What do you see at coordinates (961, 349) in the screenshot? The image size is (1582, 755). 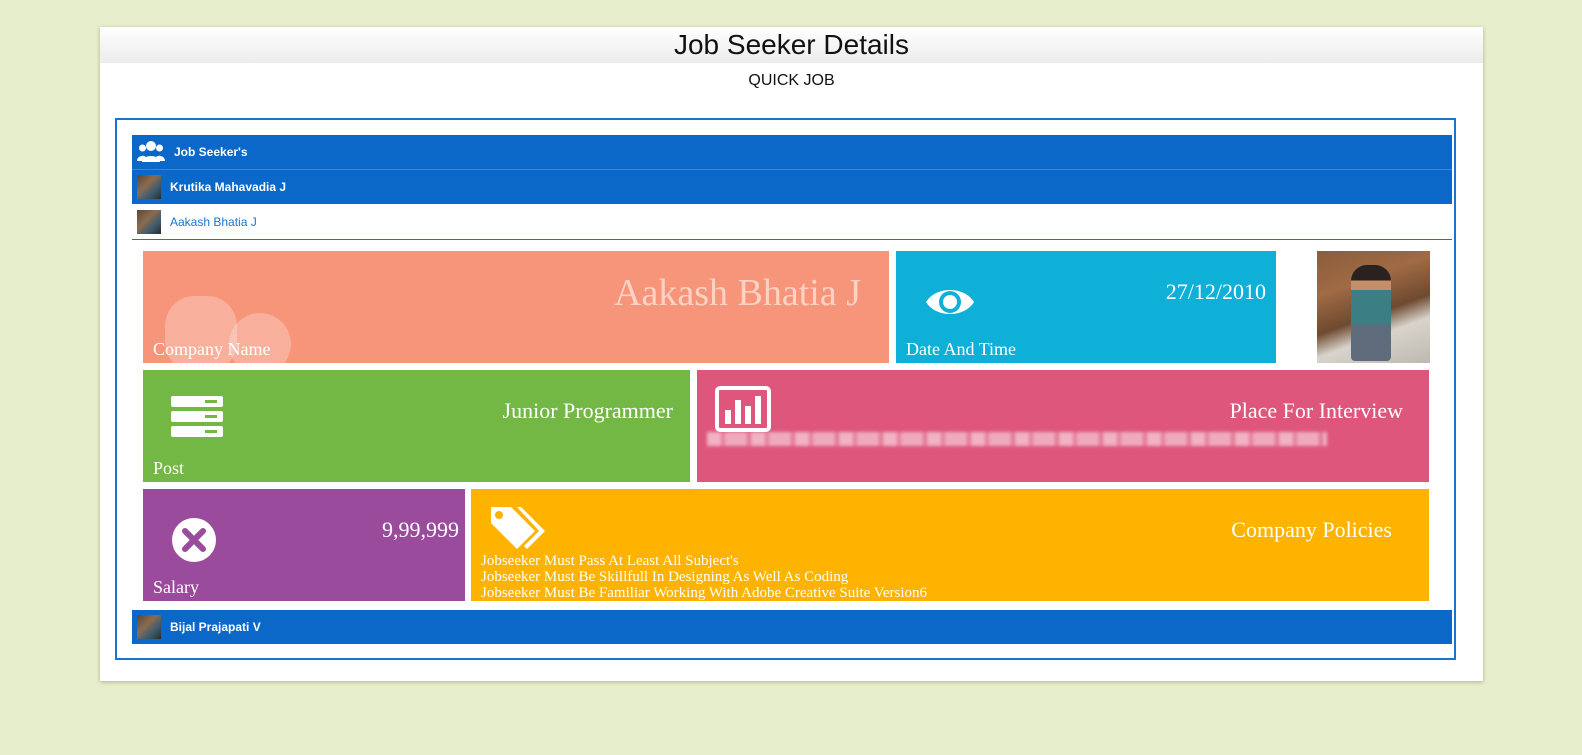 I see `date-label: Date And Time` at bounding box center [961, 349].